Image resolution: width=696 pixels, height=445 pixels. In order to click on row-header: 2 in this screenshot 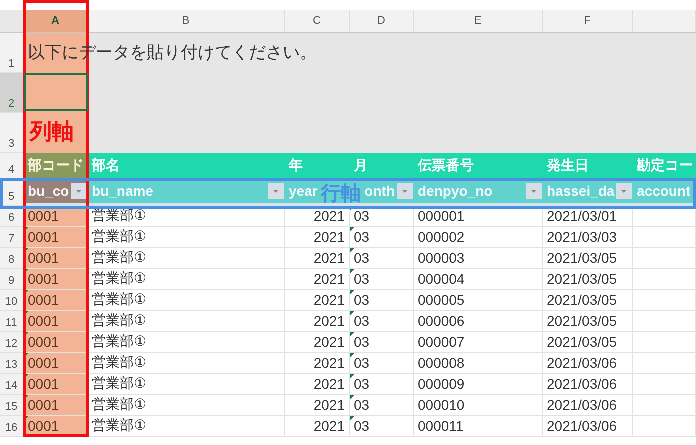, I will do `click(12, 93)`.